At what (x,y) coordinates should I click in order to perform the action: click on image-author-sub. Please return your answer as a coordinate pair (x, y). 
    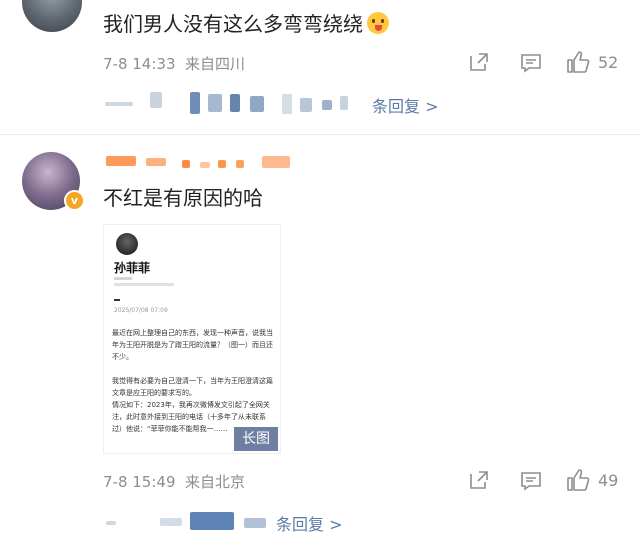
    Looking at the image, I should click on (144, 281).